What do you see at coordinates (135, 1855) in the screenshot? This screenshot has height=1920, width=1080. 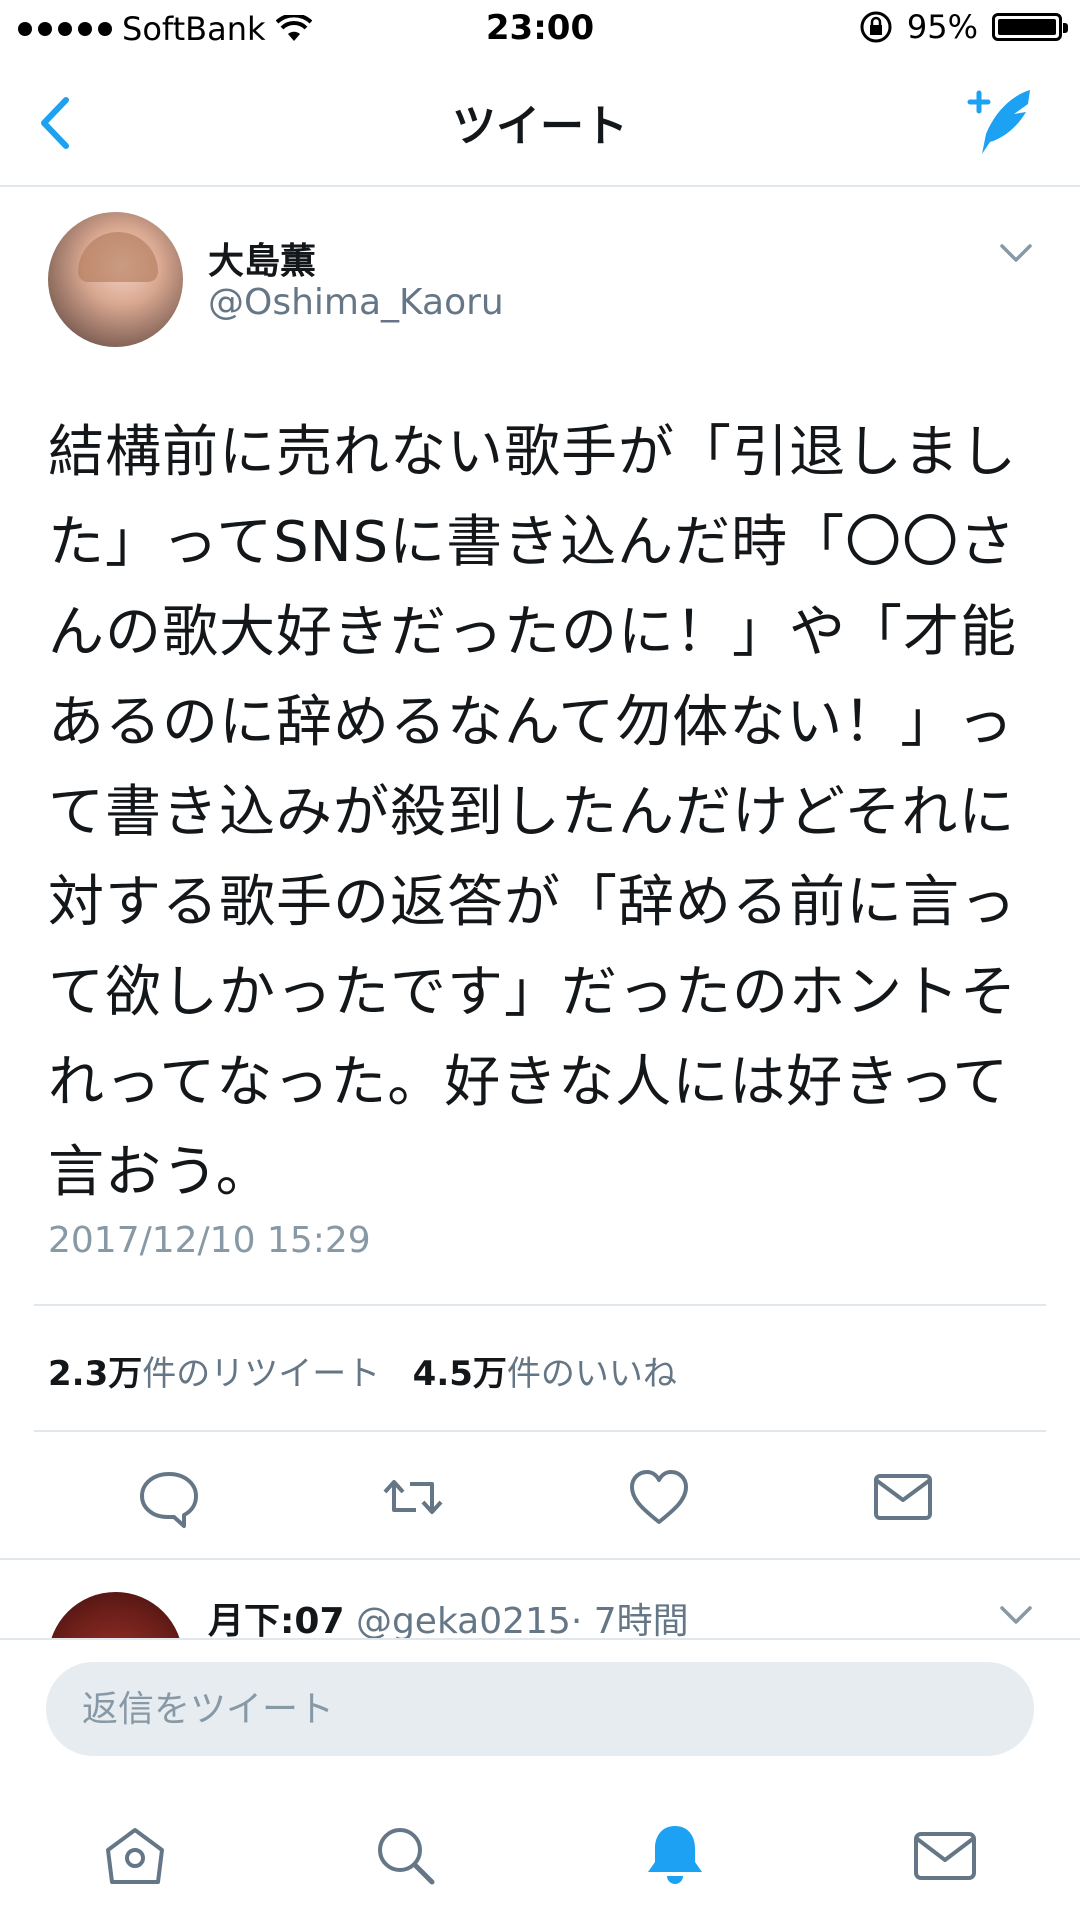 I see `home-icon` at bounding box center [135, 1855].